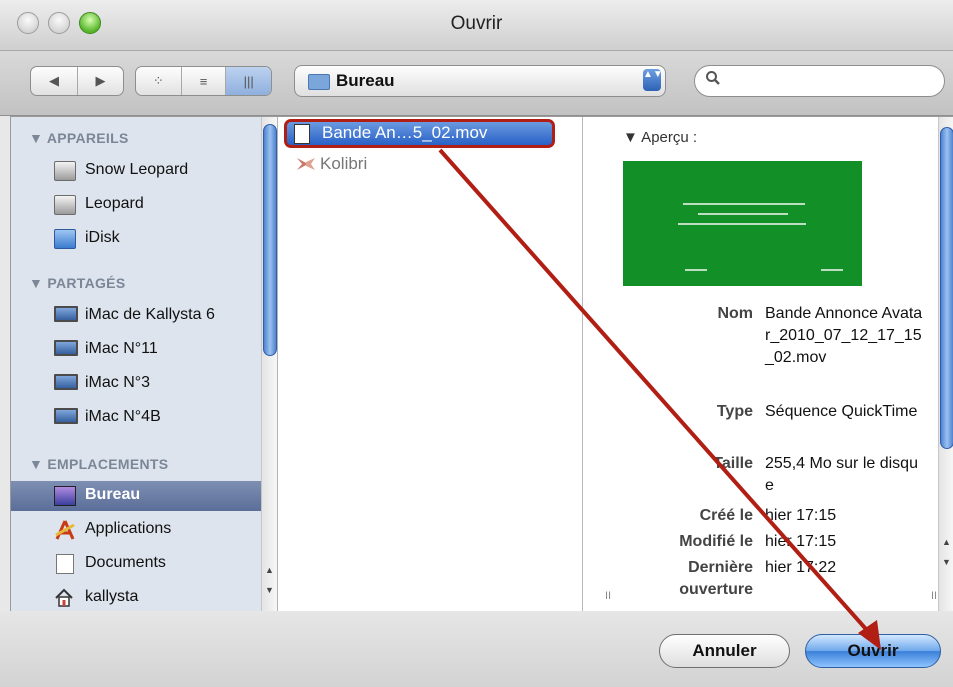 The image size is (953, 687). I want to click on forward-button: ▶, so click(100, 81).